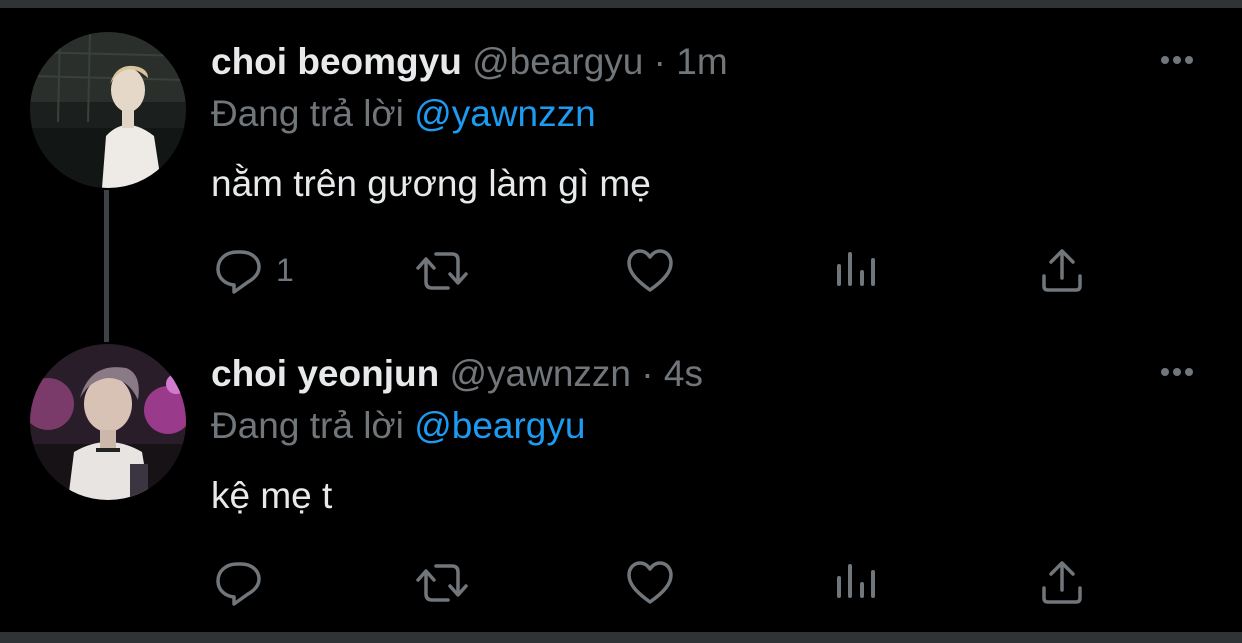 This screenshot has width=1242, height=643. I want to click on replying-to: Đang trả lời @beargyu, so click(398, 426).